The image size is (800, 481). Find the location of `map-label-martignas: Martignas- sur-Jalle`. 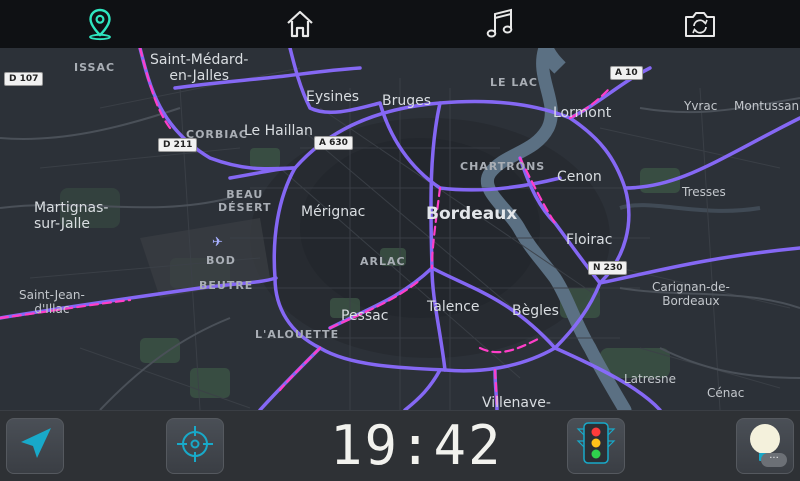

map-label-martignas: Martignas- sur-Jalle is located at coordinates (71, 216).